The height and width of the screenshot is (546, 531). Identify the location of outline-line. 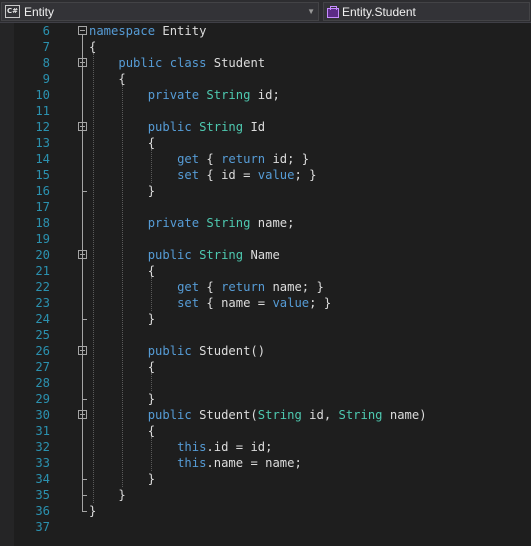
(82, 273).